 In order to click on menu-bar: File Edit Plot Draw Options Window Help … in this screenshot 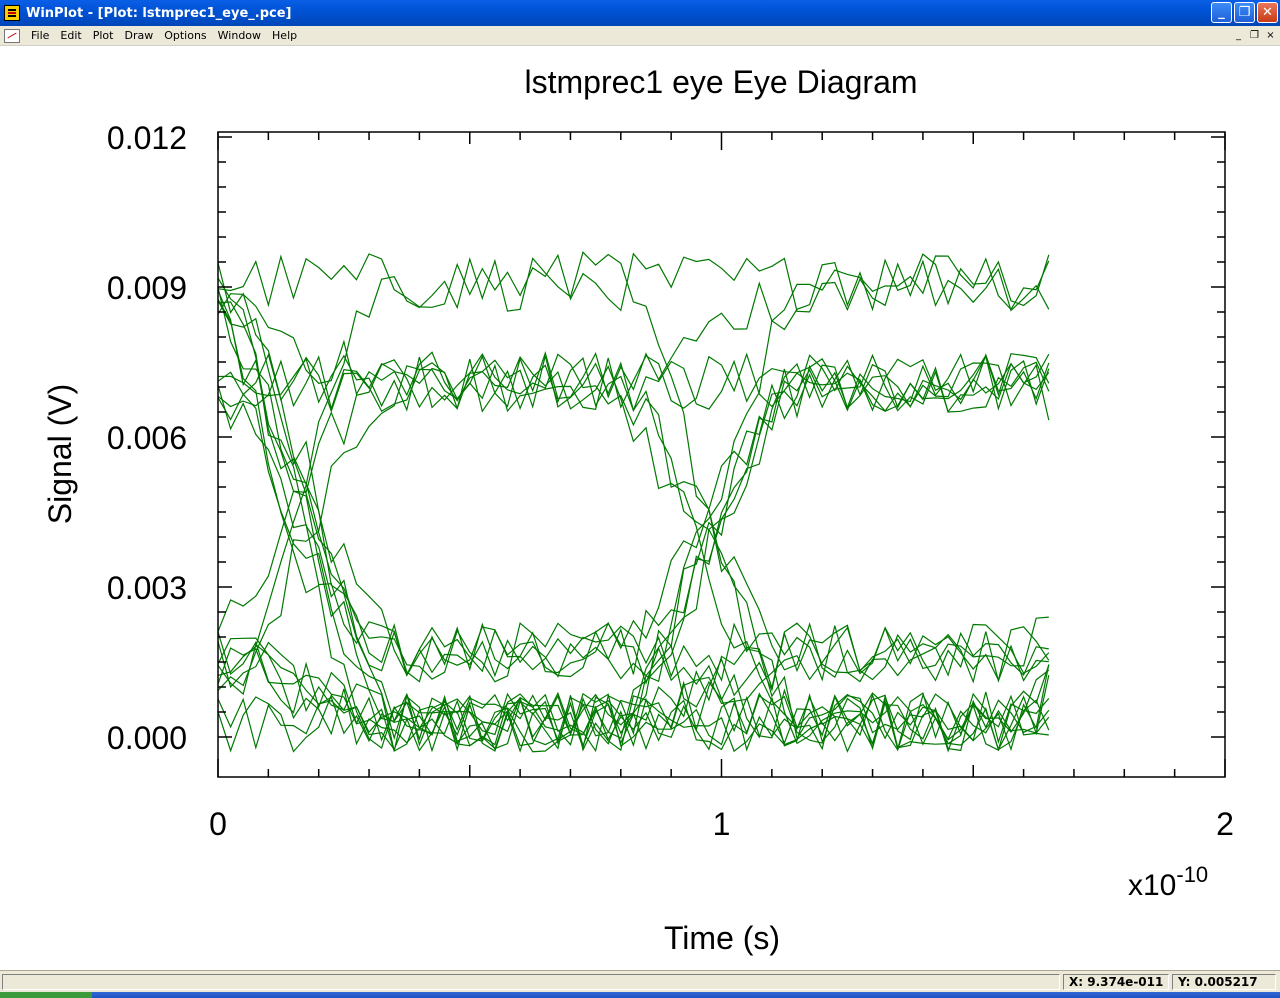, I will do `click(640, 36)`.